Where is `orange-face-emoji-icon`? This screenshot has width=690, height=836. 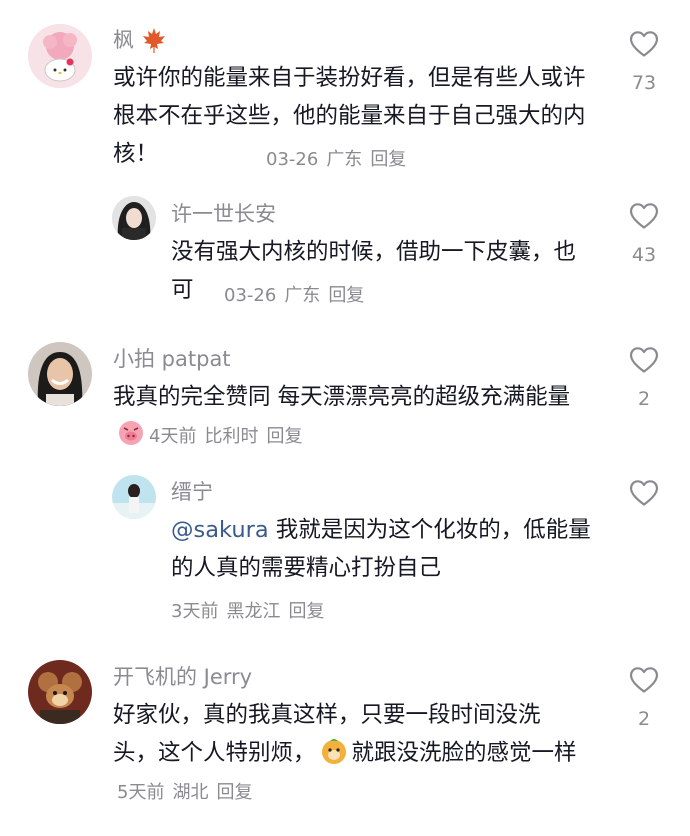 orange-face-emoji-icon is located at coordinates (334, 751).